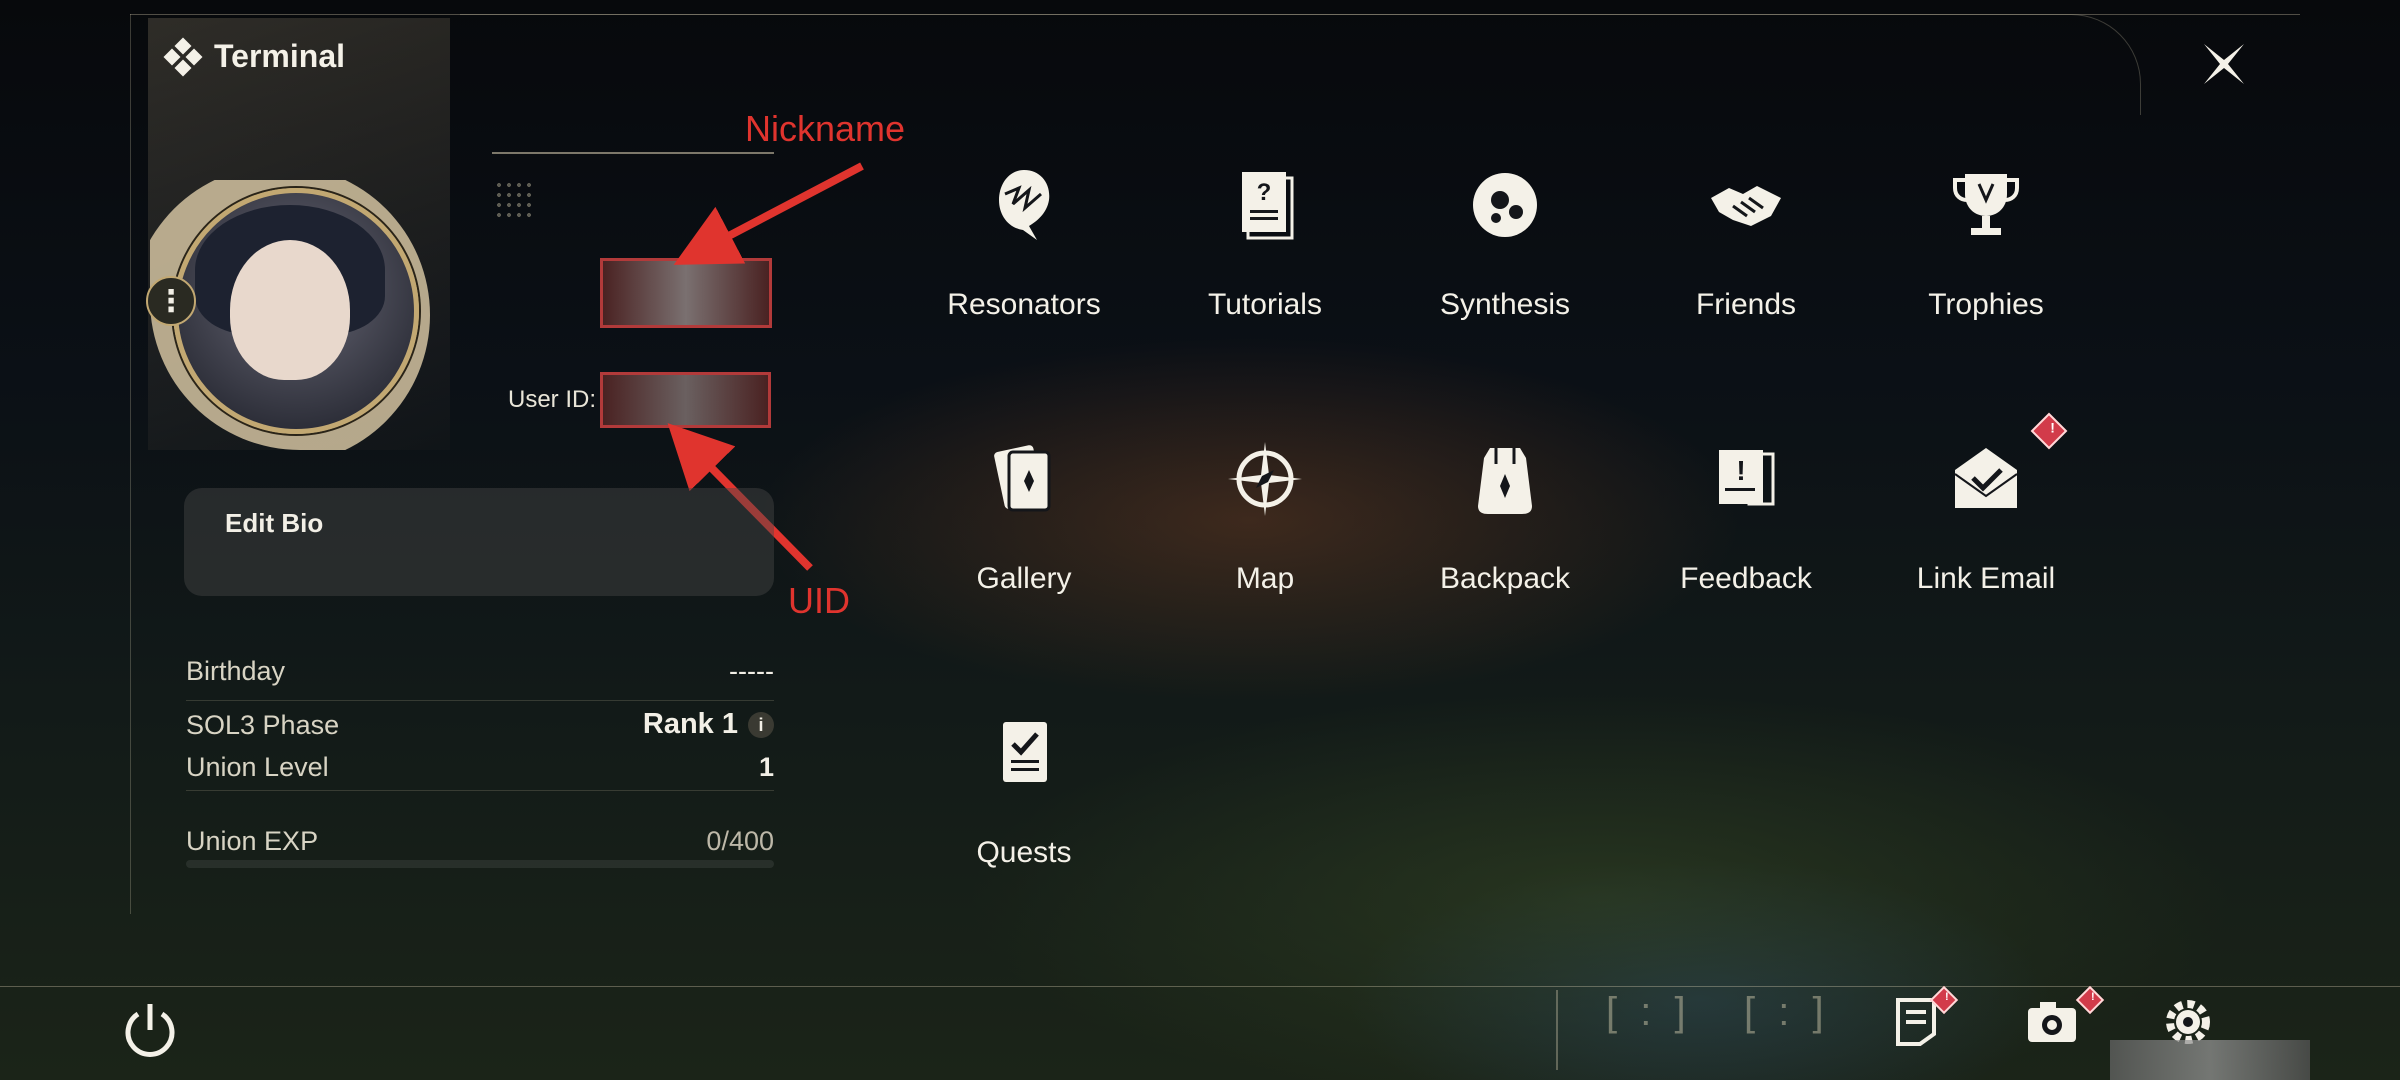 The image size is (2400, 1080). Describe the element at coordinates (1024, 304) in the screenshot. I see `menu-label: Resonators` at that location.